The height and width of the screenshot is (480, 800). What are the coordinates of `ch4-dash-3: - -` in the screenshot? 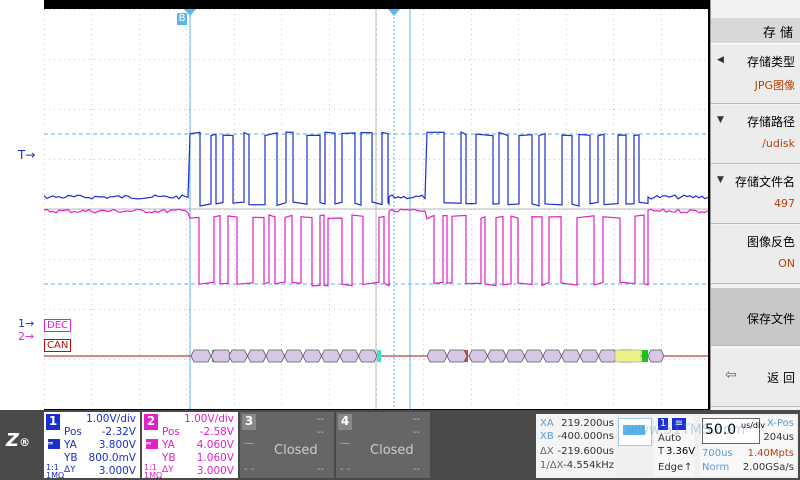 It's located at (345, 469).